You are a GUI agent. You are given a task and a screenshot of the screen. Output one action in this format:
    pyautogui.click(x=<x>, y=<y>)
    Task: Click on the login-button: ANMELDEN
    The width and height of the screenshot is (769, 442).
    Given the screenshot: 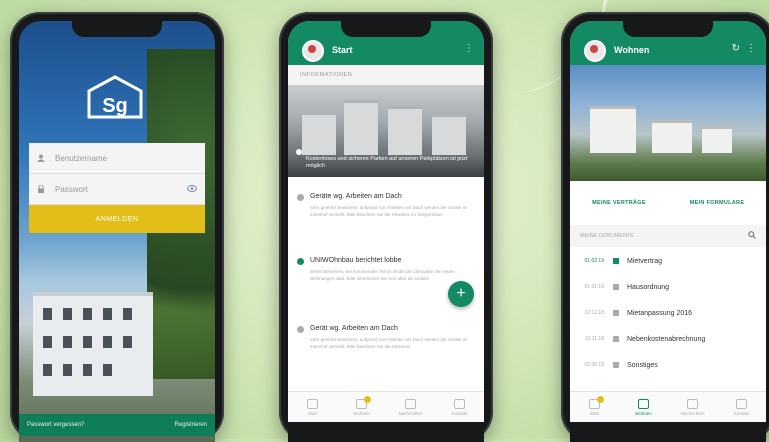 What is the action you would take?
    pyautogui.click(x=117, y=219)
    